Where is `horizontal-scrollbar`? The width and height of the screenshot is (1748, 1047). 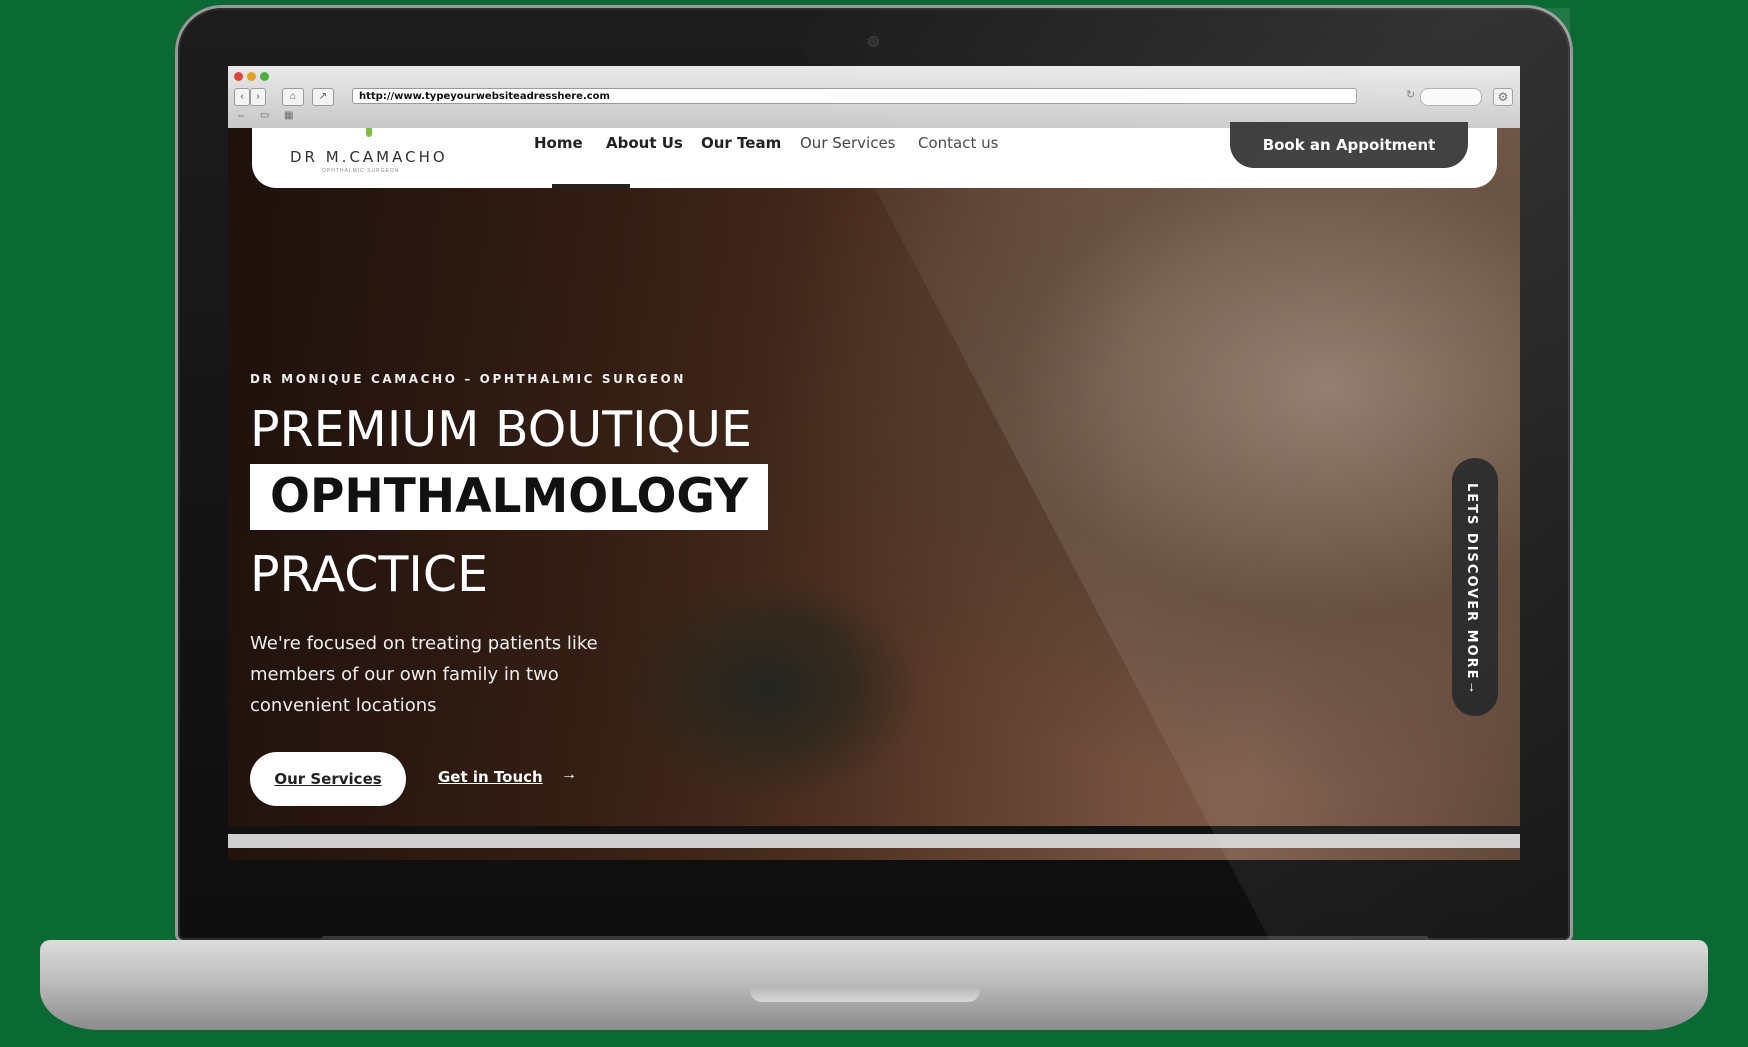
horizontal-scrollbar is located at coordinates (874, 841).